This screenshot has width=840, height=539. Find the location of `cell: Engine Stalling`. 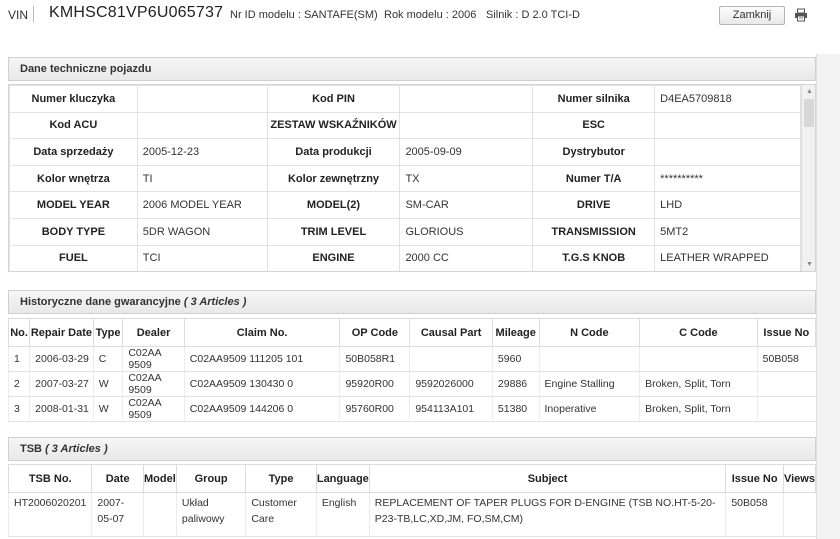

cell: Engine Stalling is located at coordinates (589, 384).